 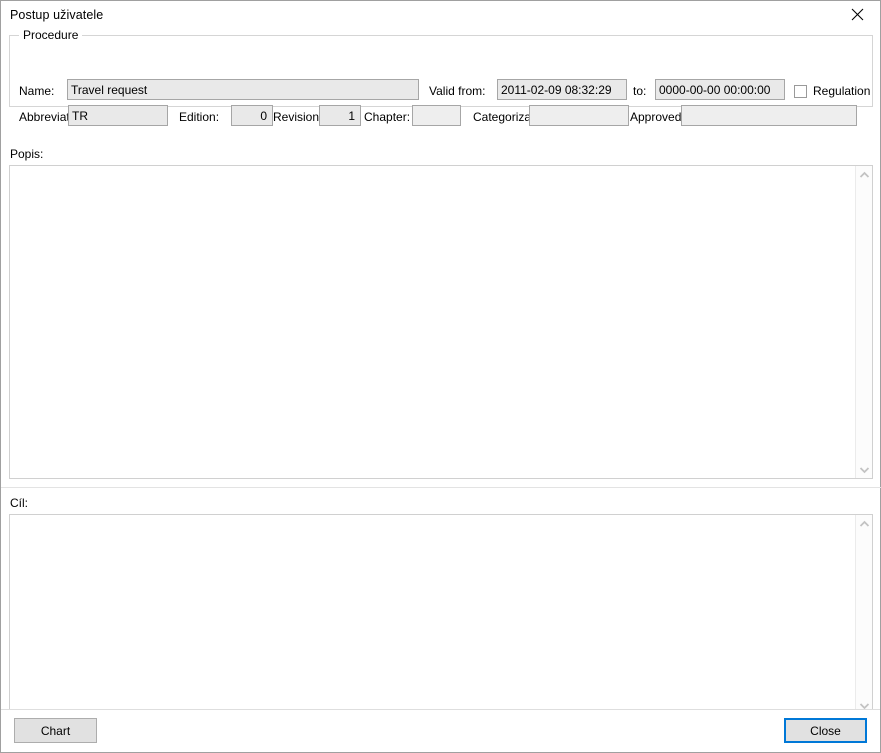 I want to click on approved-label: Approved, so click(x=655, y=117).